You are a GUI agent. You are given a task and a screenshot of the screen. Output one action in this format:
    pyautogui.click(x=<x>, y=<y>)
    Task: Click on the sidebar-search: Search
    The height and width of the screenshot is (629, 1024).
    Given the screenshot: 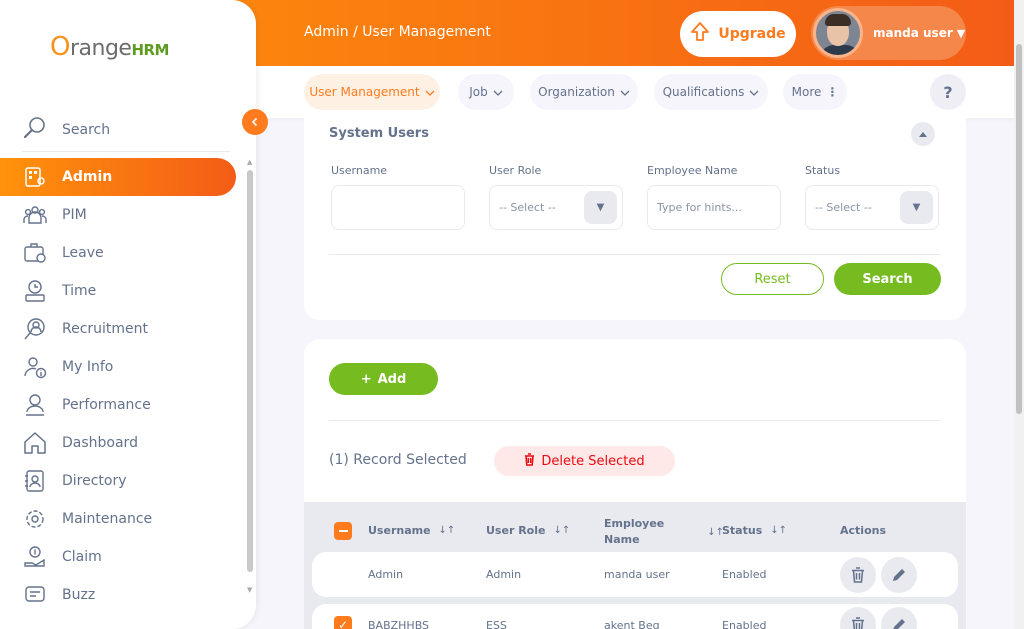 What is the action you would take?
    pyautogui.click(x=126, y=130)
    